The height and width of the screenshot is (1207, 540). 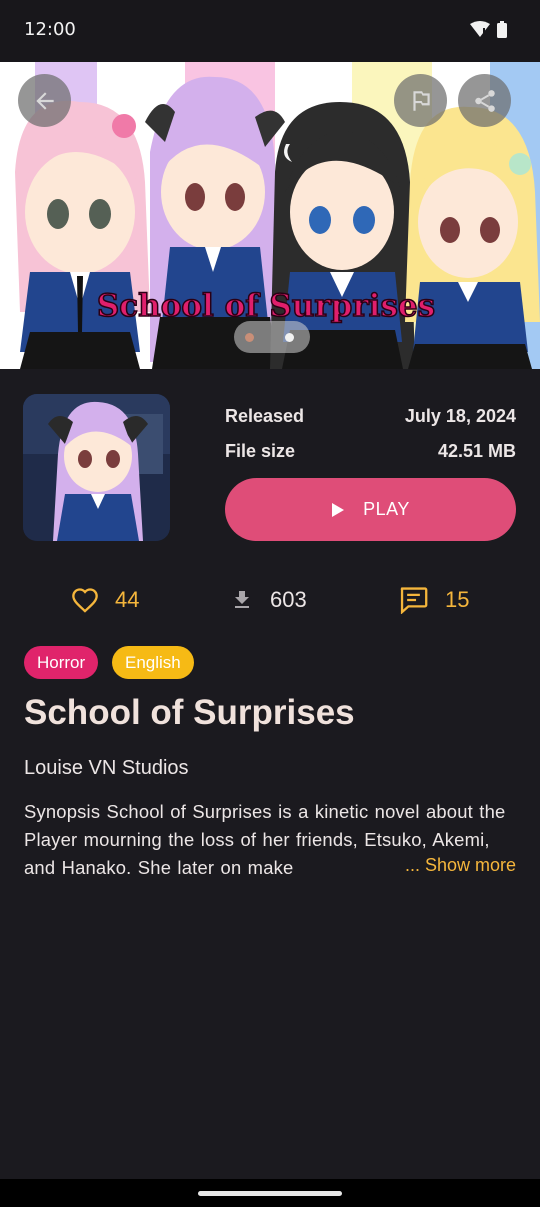 What do you see at coordinates (50, 29) in the screenshot?
I see `status-time: 12:00` at bounding box center [50, 29].